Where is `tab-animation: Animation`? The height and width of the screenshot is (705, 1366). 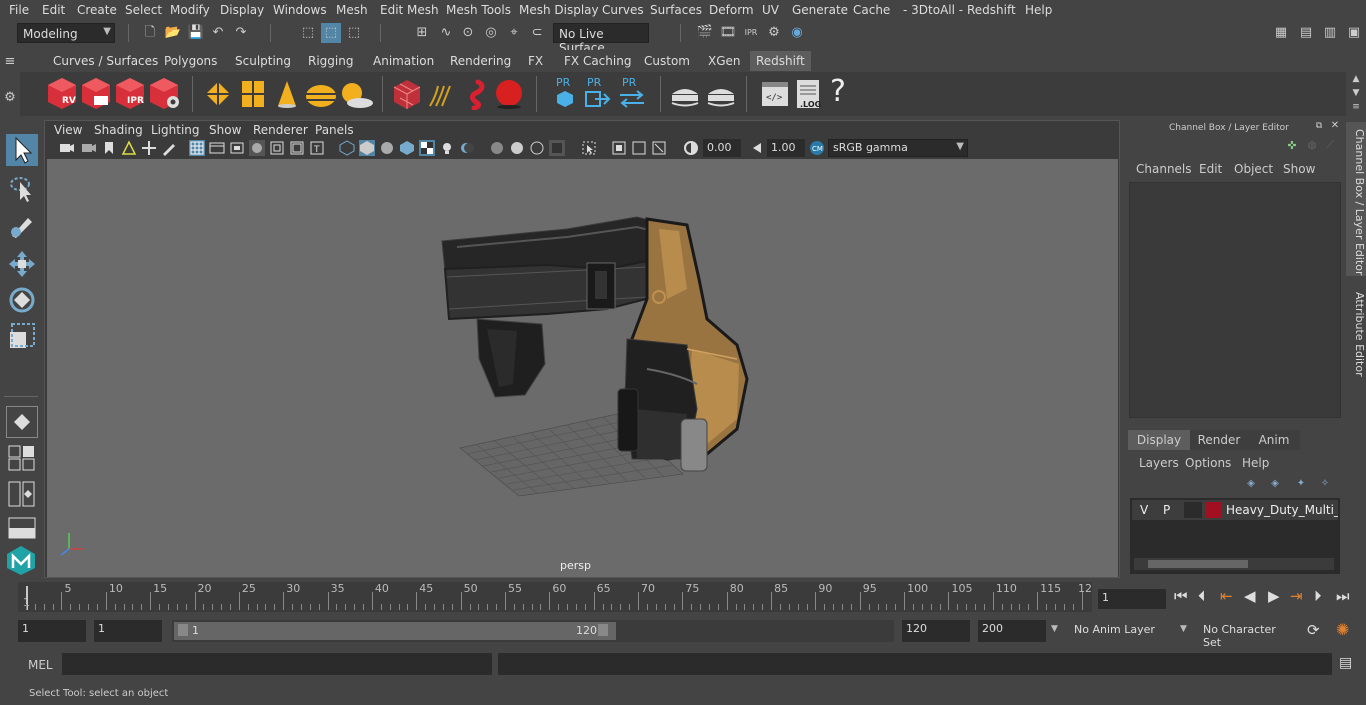
tab-animation: Animation is located at coordinates (403, 61).